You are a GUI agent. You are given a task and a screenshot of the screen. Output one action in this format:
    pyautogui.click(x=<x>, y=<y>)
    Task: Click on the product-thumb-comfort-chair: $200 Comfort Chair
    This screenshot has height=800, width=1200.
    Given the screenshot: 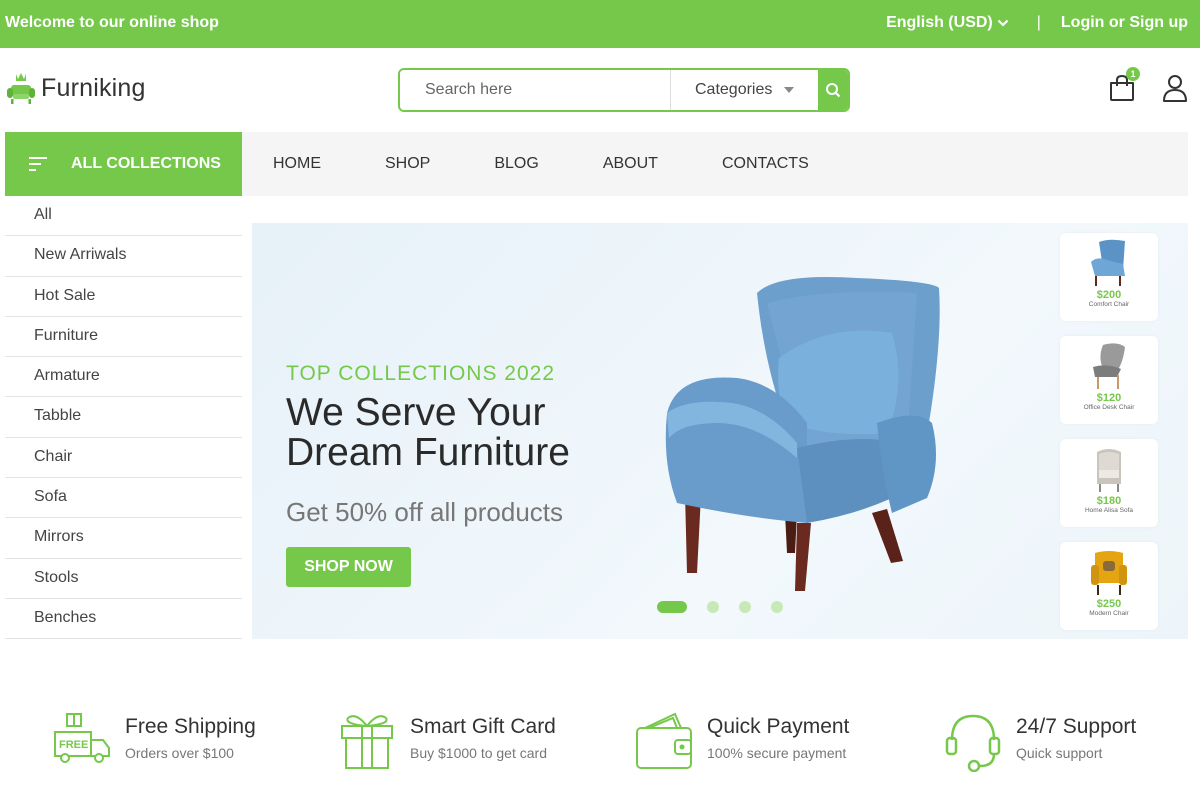 What is the action you would take?
    pyautogui.click(x=1109, y=277)
    